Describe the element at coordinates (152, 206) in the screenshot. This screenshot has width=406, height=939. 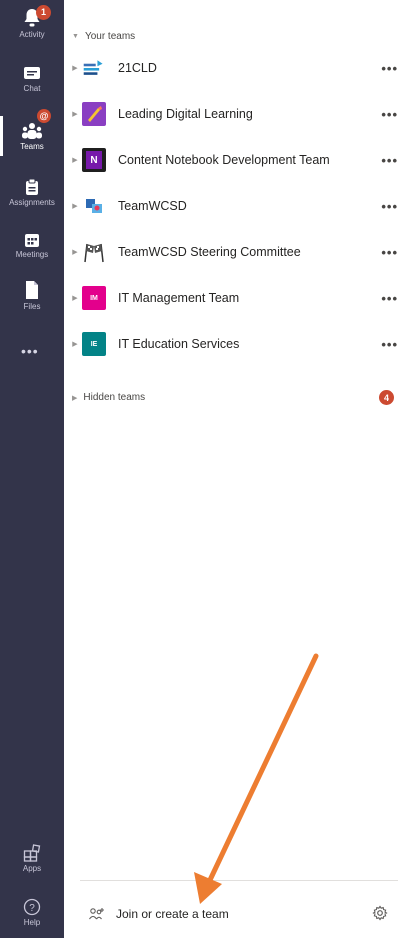
I see `team-name: TeamWCSD` at that location.